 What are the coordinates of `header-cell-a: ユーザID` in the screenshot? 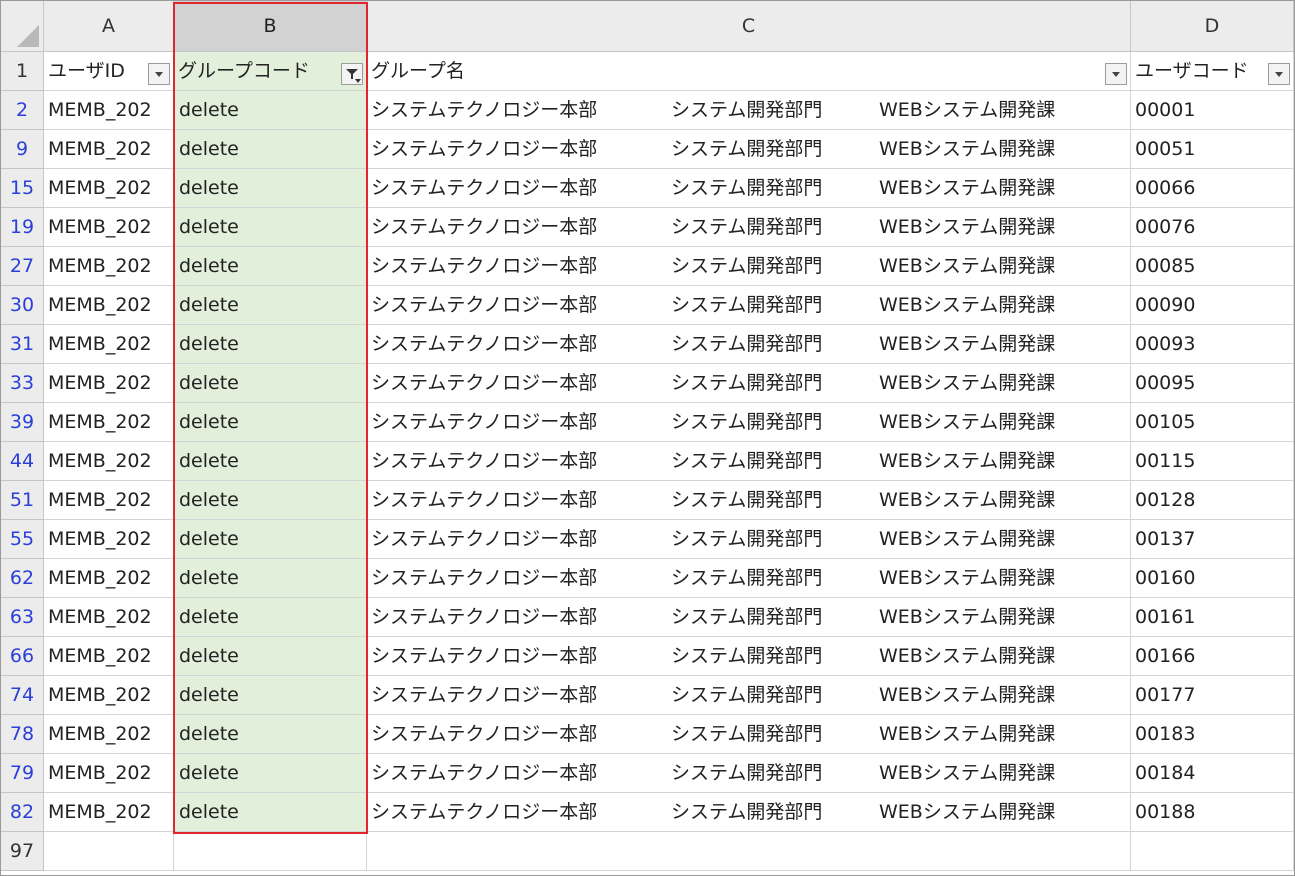 It's located at (109, 71).